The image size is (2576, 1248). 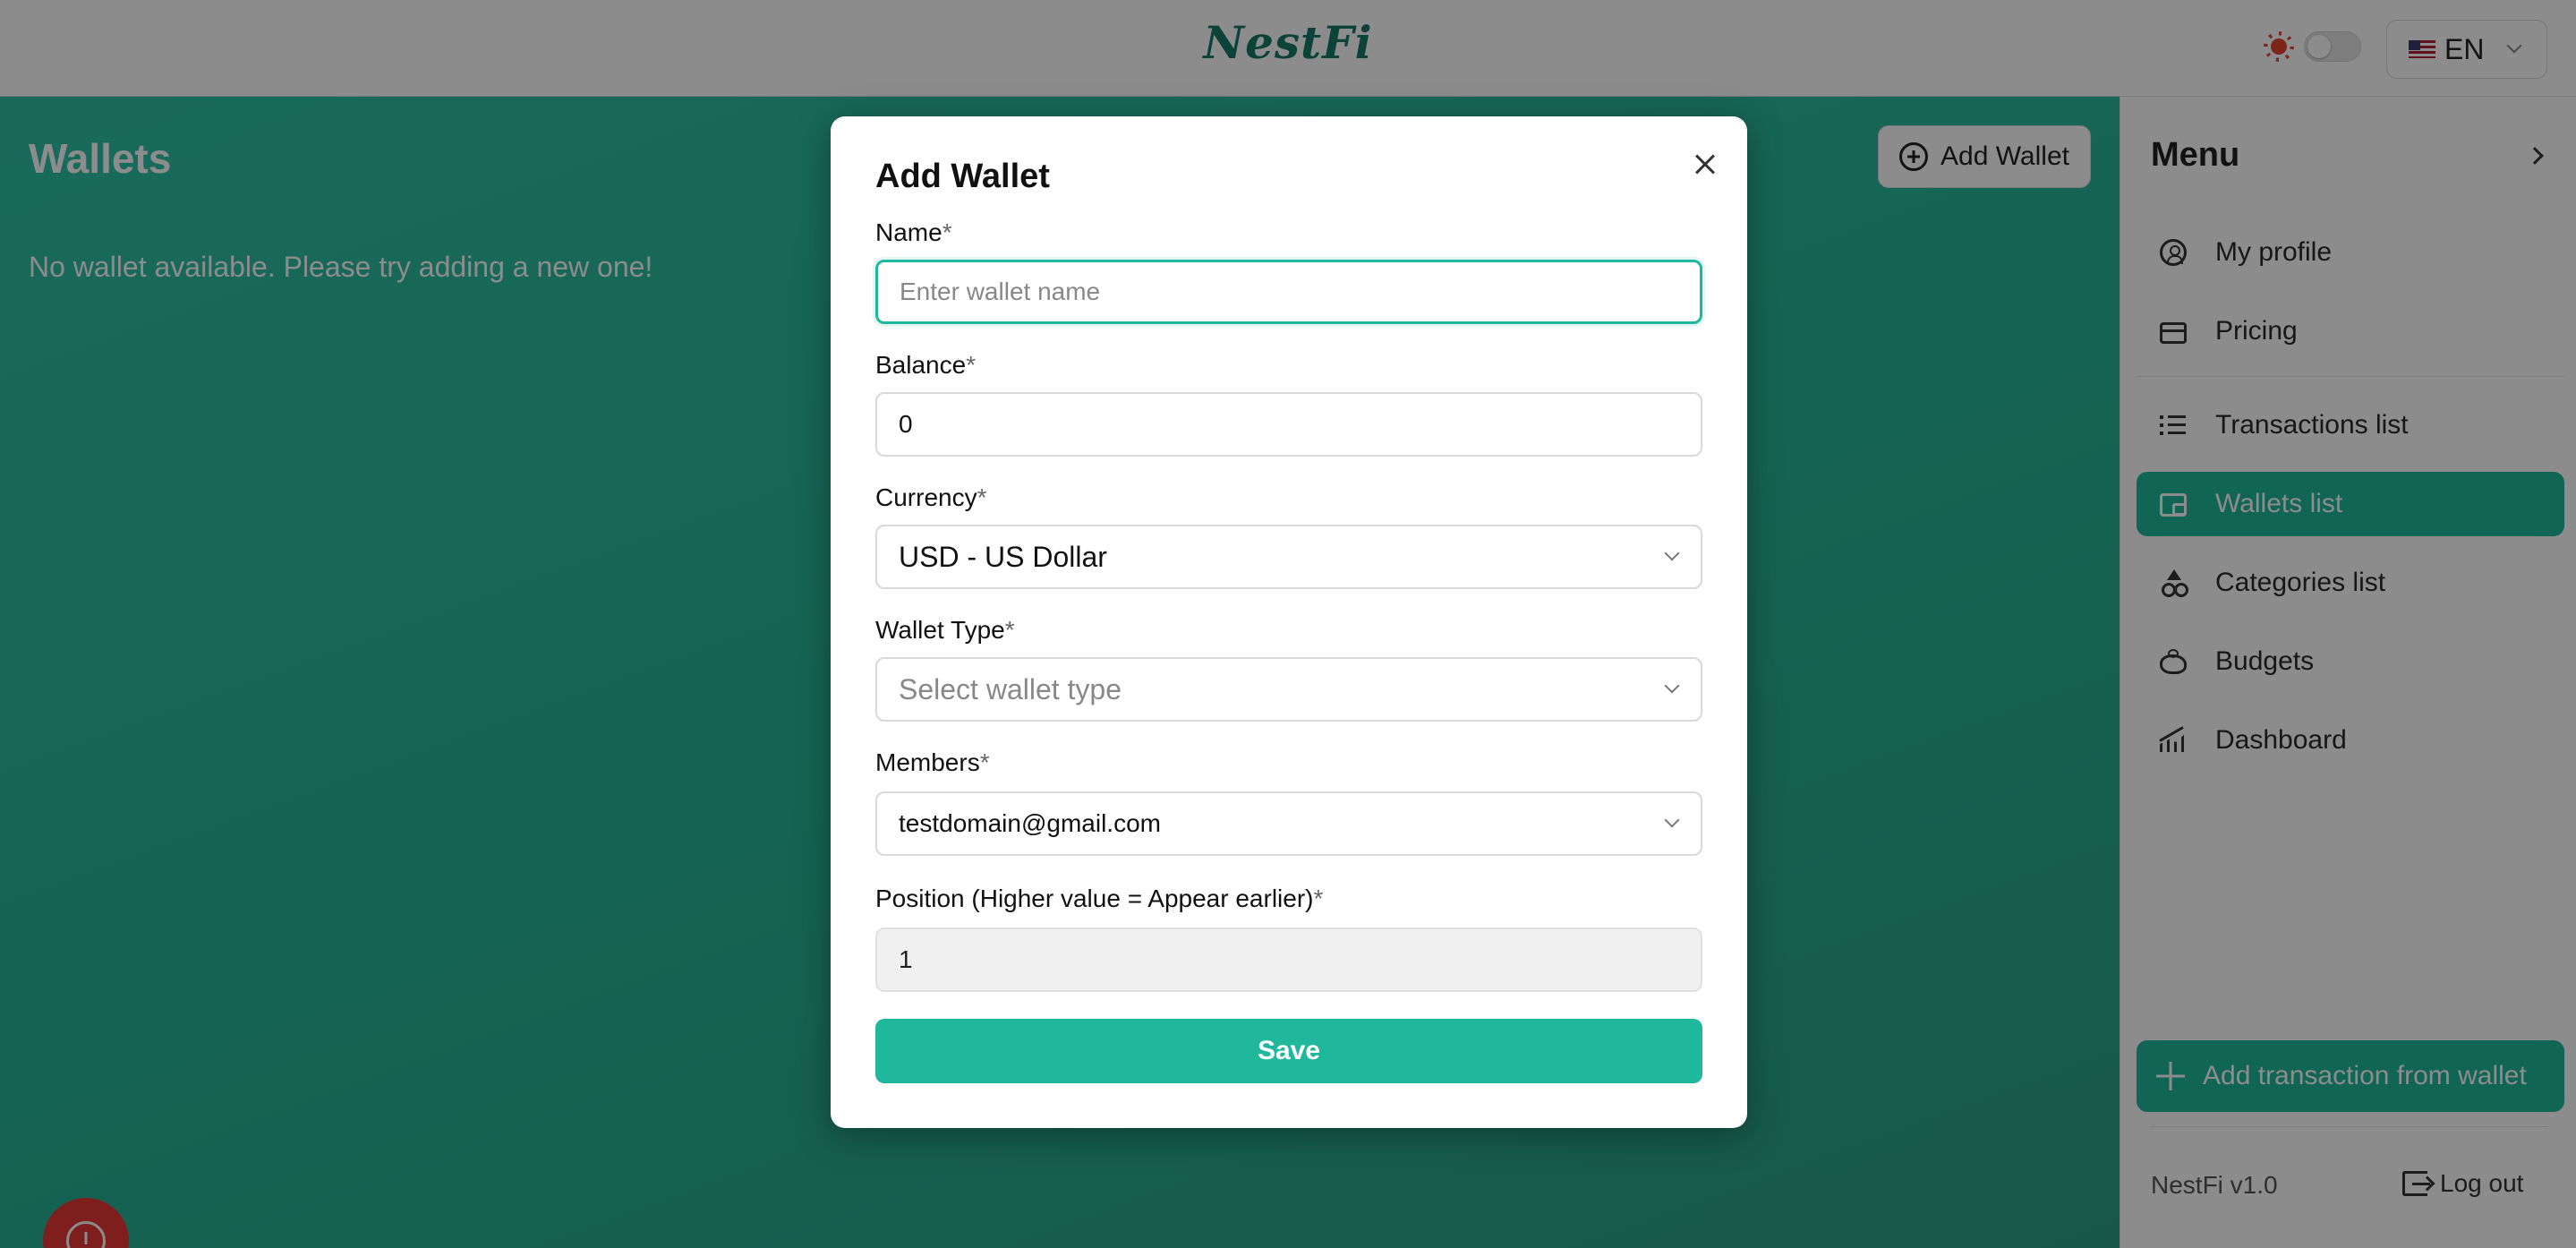 I want to click on currency-label-text: Currency, so click(x=926, y=497).